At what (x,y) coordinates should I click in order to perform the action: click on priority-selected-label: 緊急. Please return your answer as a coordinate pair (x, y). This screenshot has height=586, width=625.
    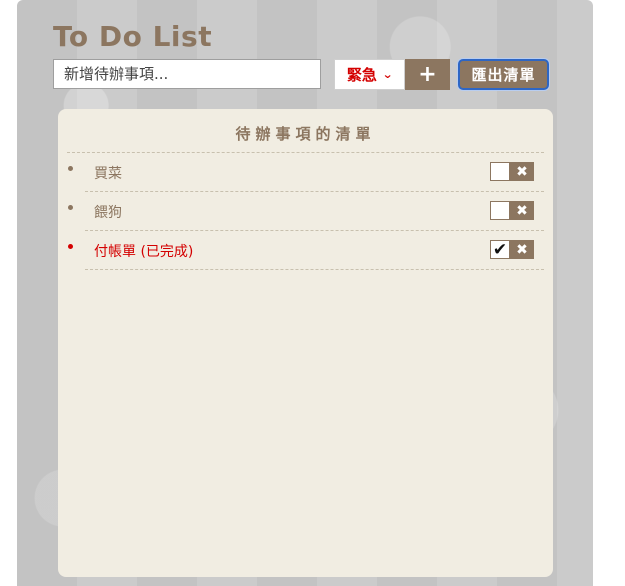
    Looking at the image, I should click on (361, 75).